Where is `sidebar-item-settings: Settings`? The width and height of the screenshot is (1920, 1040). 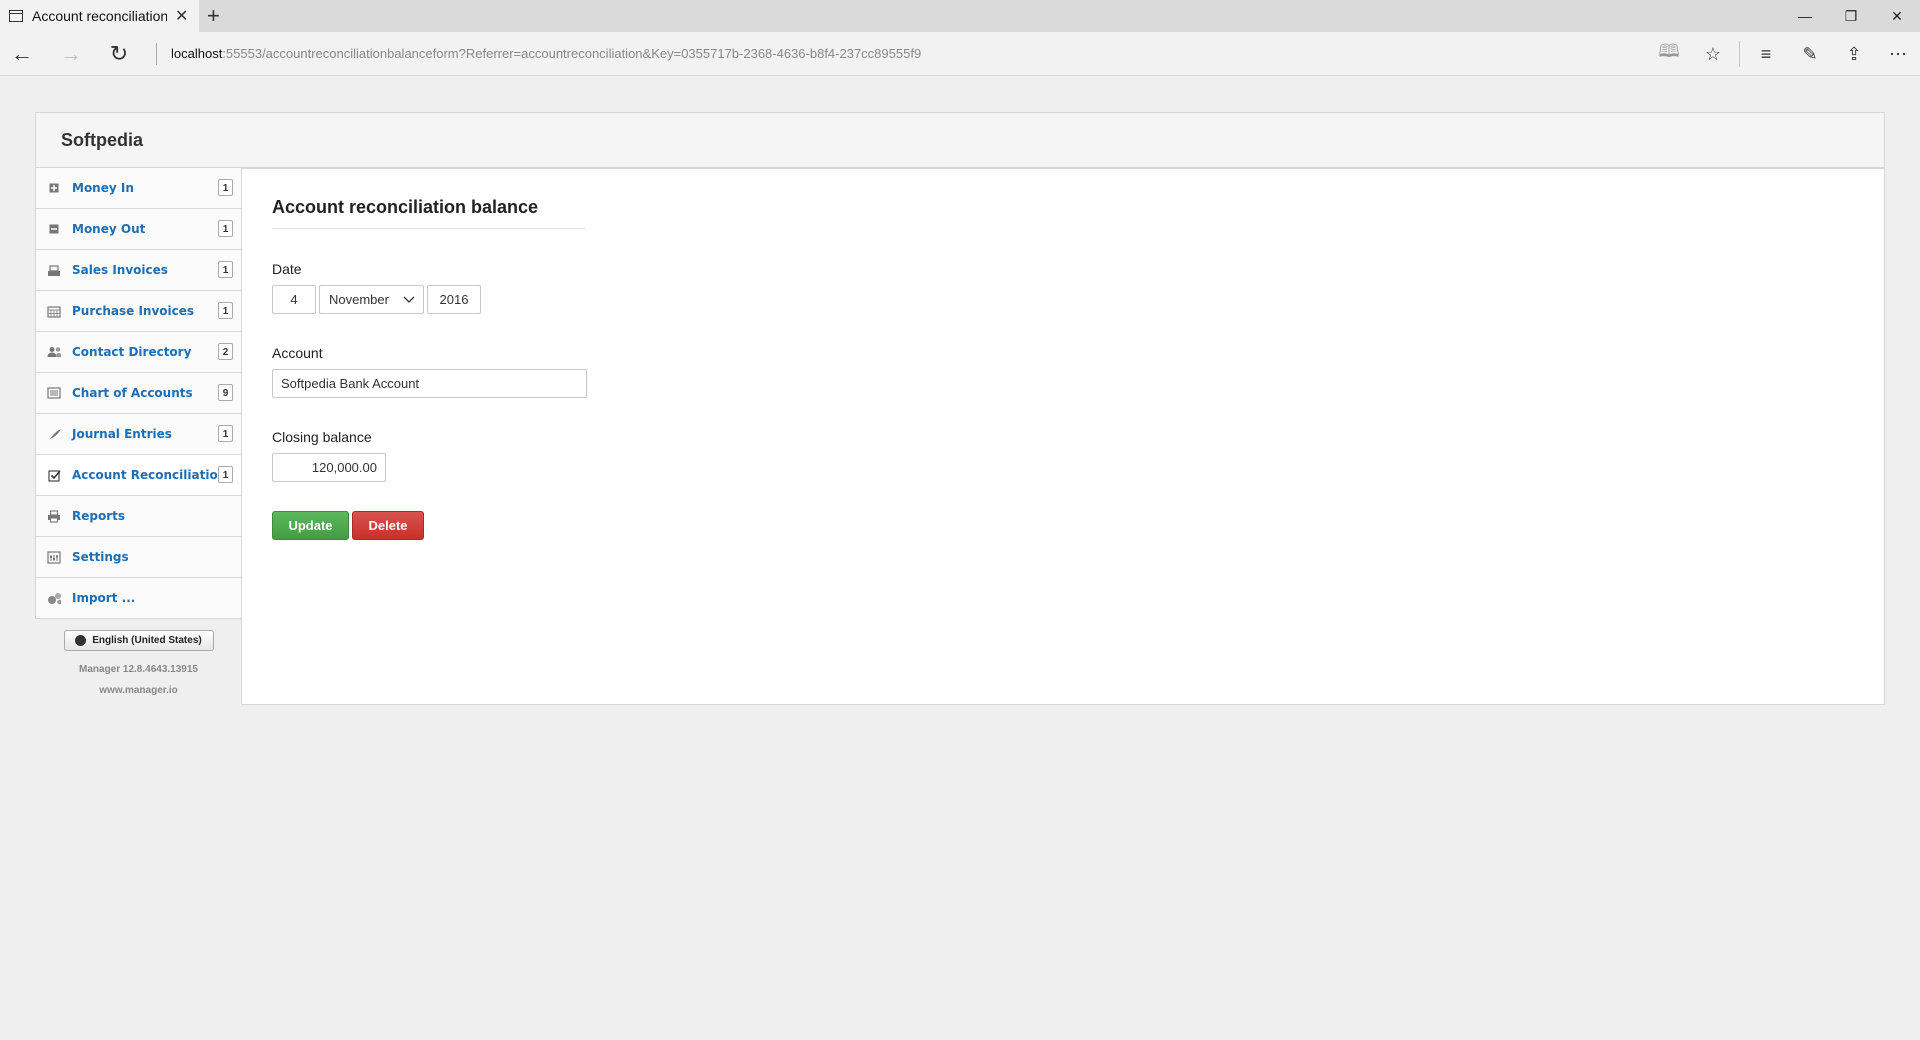
sidebar-item-settings: Settings is located at coordinates (138, 557).